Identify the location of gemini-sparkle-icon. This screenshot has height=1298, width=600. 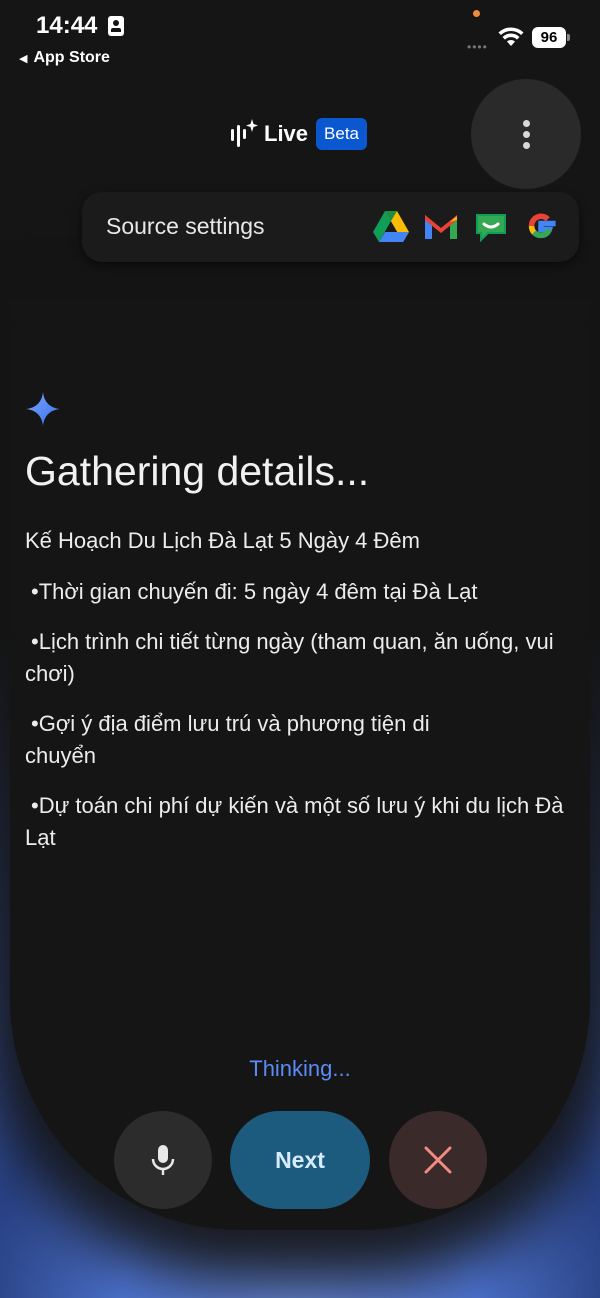
(43, 409).